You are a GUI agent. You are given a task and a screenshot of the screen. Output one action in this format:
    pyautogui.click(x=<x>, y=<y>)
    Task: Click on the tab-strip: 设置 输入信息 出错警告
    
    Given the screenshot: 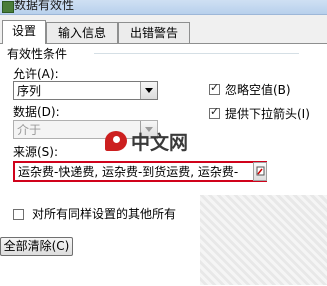 What is the action you would take?
    pyautogui.click(x=163, y=29)
    